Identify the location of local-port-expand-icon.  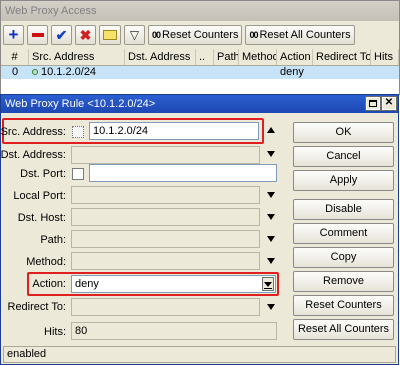
(271, 195).